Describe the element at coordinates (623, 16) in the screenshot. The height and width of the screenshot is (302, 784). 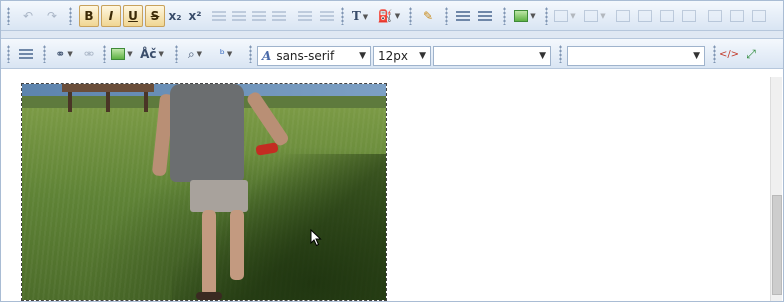
I see `row-insert-button` at that location.